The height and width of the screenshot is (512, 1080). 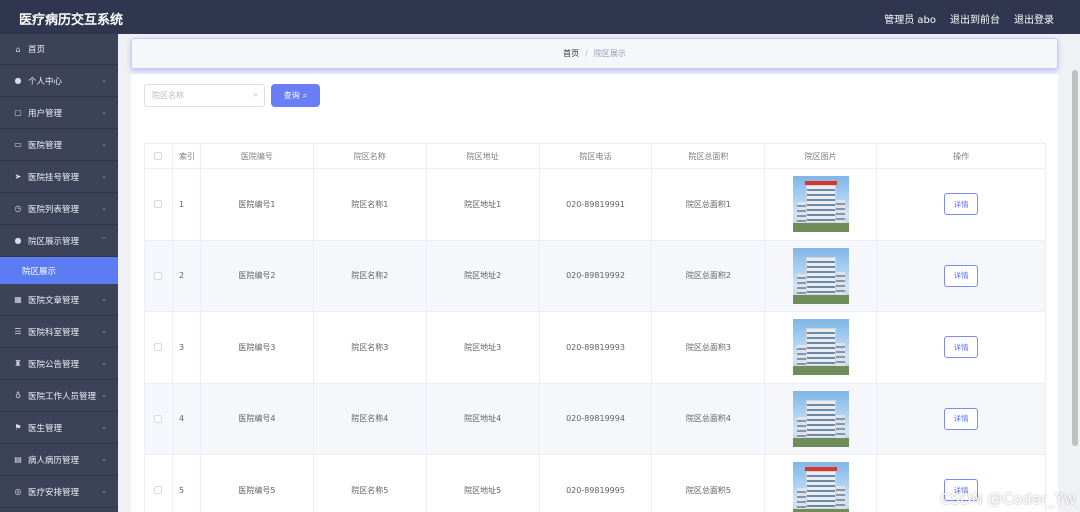 What do you see at coordinates (54, 177) in the screenshot?
I see `sidebar-item-label: 医院挂号管理` at bounding box center [54, 177].